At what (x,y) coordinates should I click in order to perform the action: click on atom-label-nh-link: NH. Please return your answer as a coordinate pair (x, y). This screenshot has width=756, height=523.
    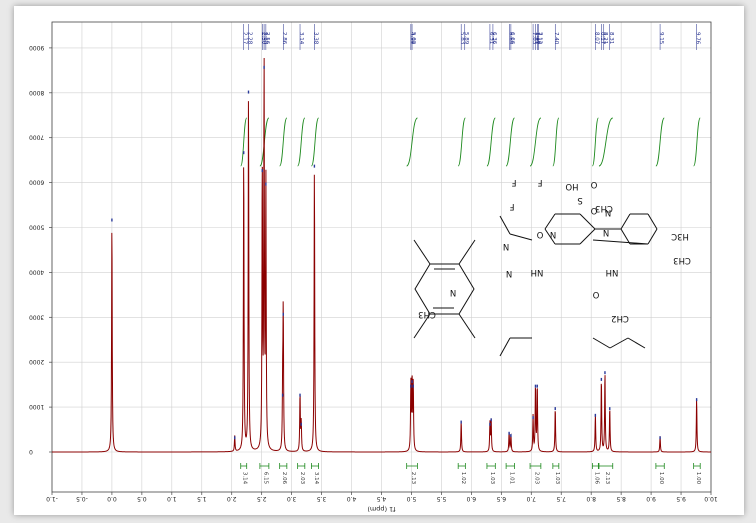
    Looking at the image, I should click on (537, 272).